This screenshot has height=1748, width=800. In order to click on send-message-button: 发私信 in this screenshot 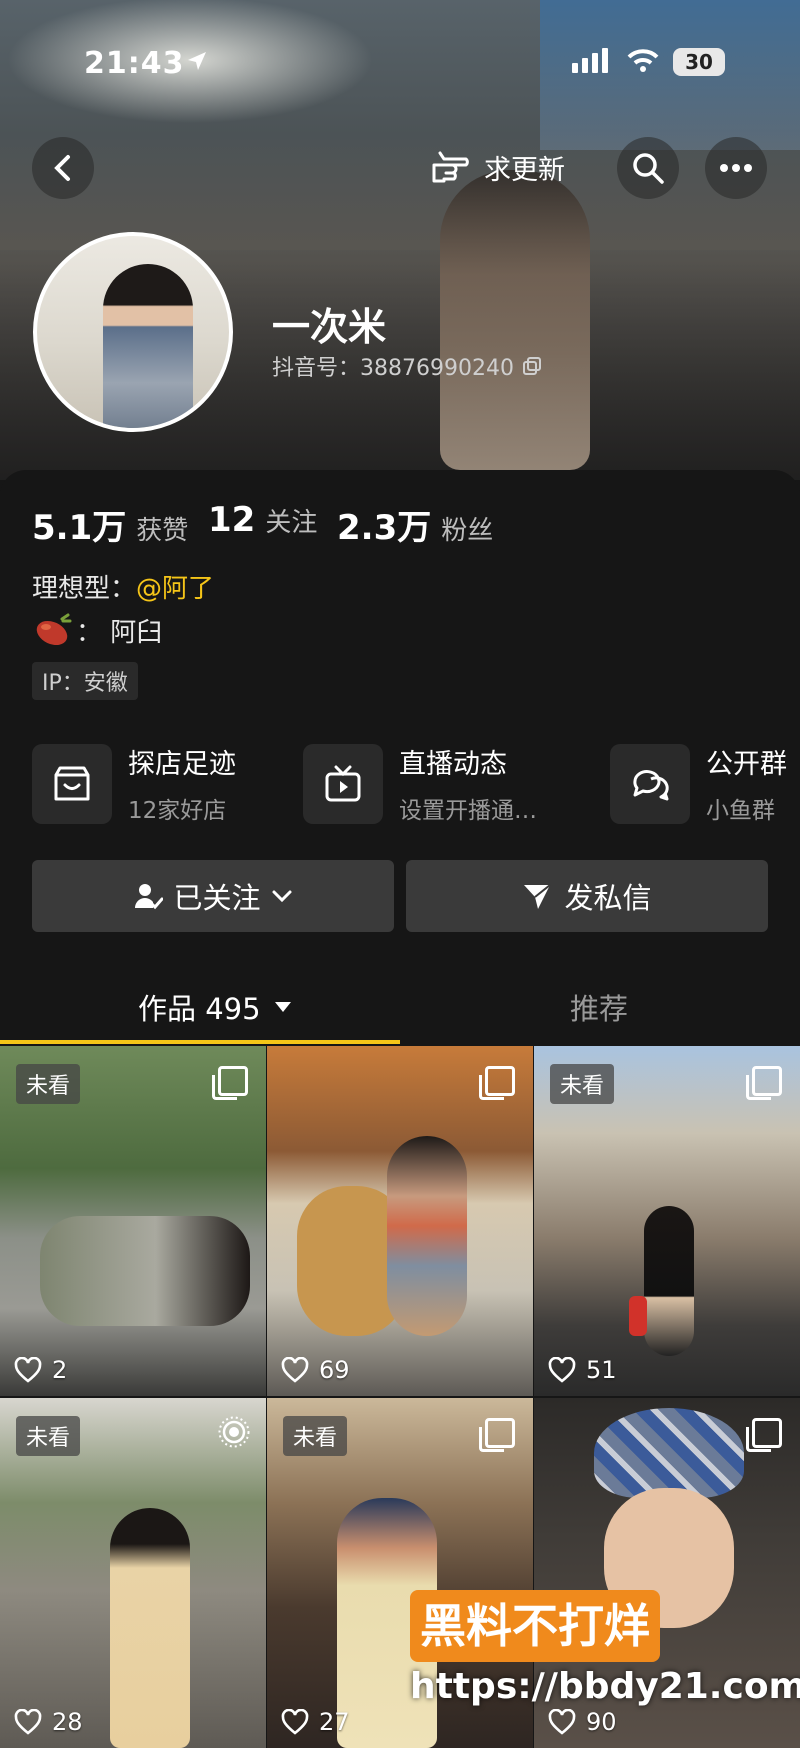, I will do `click(587, 896)`.